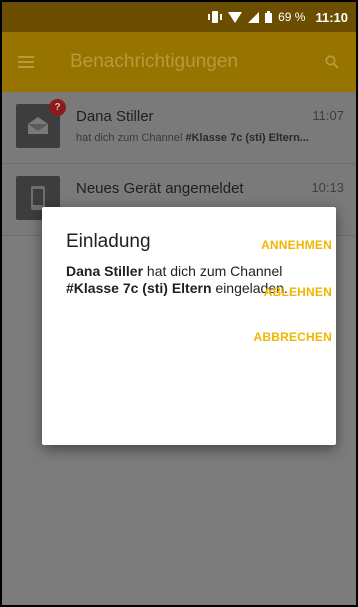 The width and height of the screenshot is (358, 607). Describe the element at coordinates (160, 188) in the screenshot. I see `notification-title: Neues Gerät angemeldet` at that location.